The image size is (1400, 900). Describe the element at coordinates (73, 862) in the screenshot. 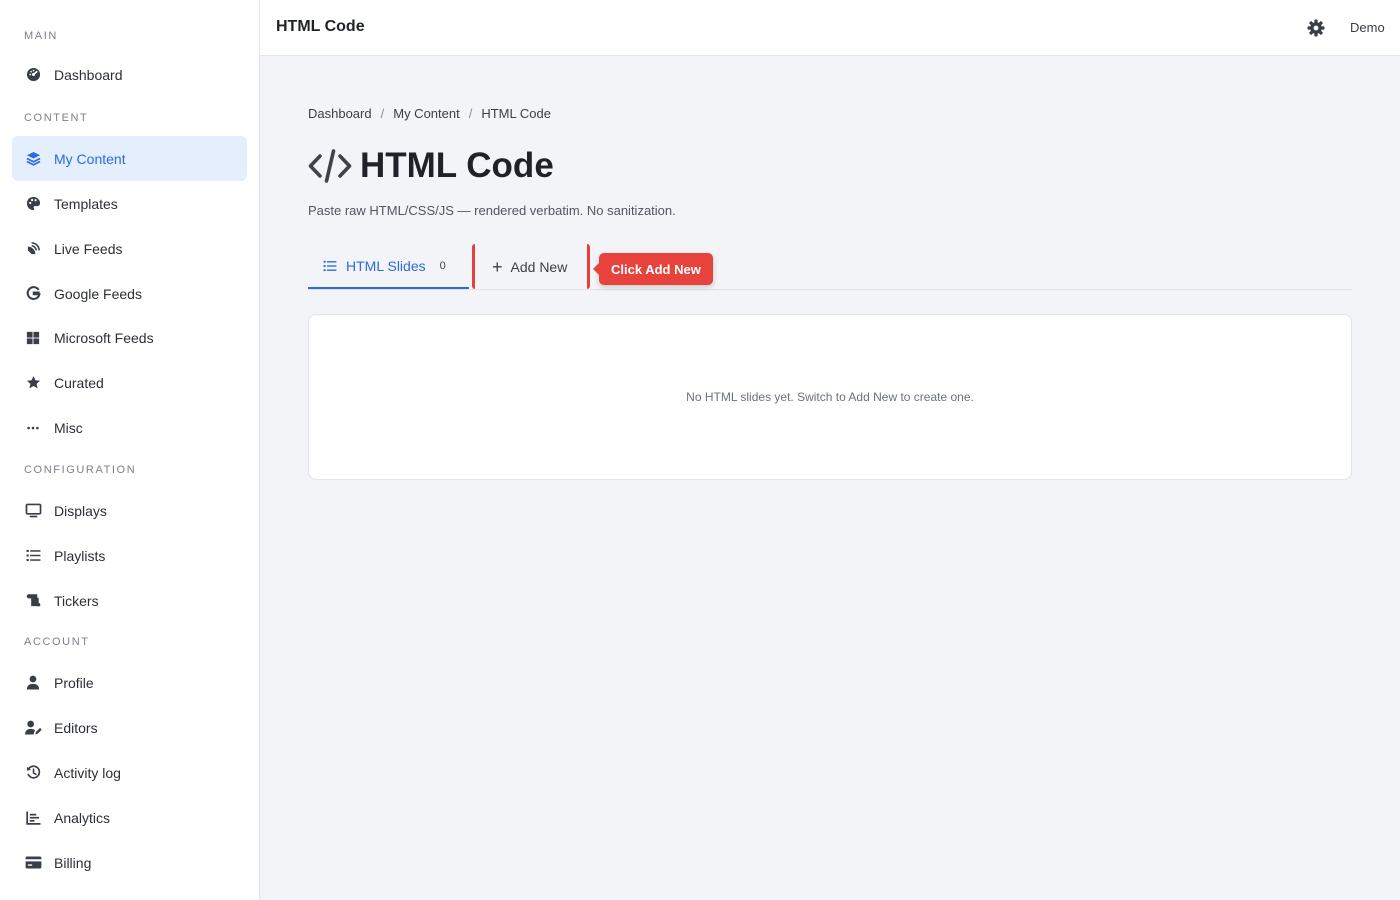

I see `sidebar-item-label: Billing` at that location.